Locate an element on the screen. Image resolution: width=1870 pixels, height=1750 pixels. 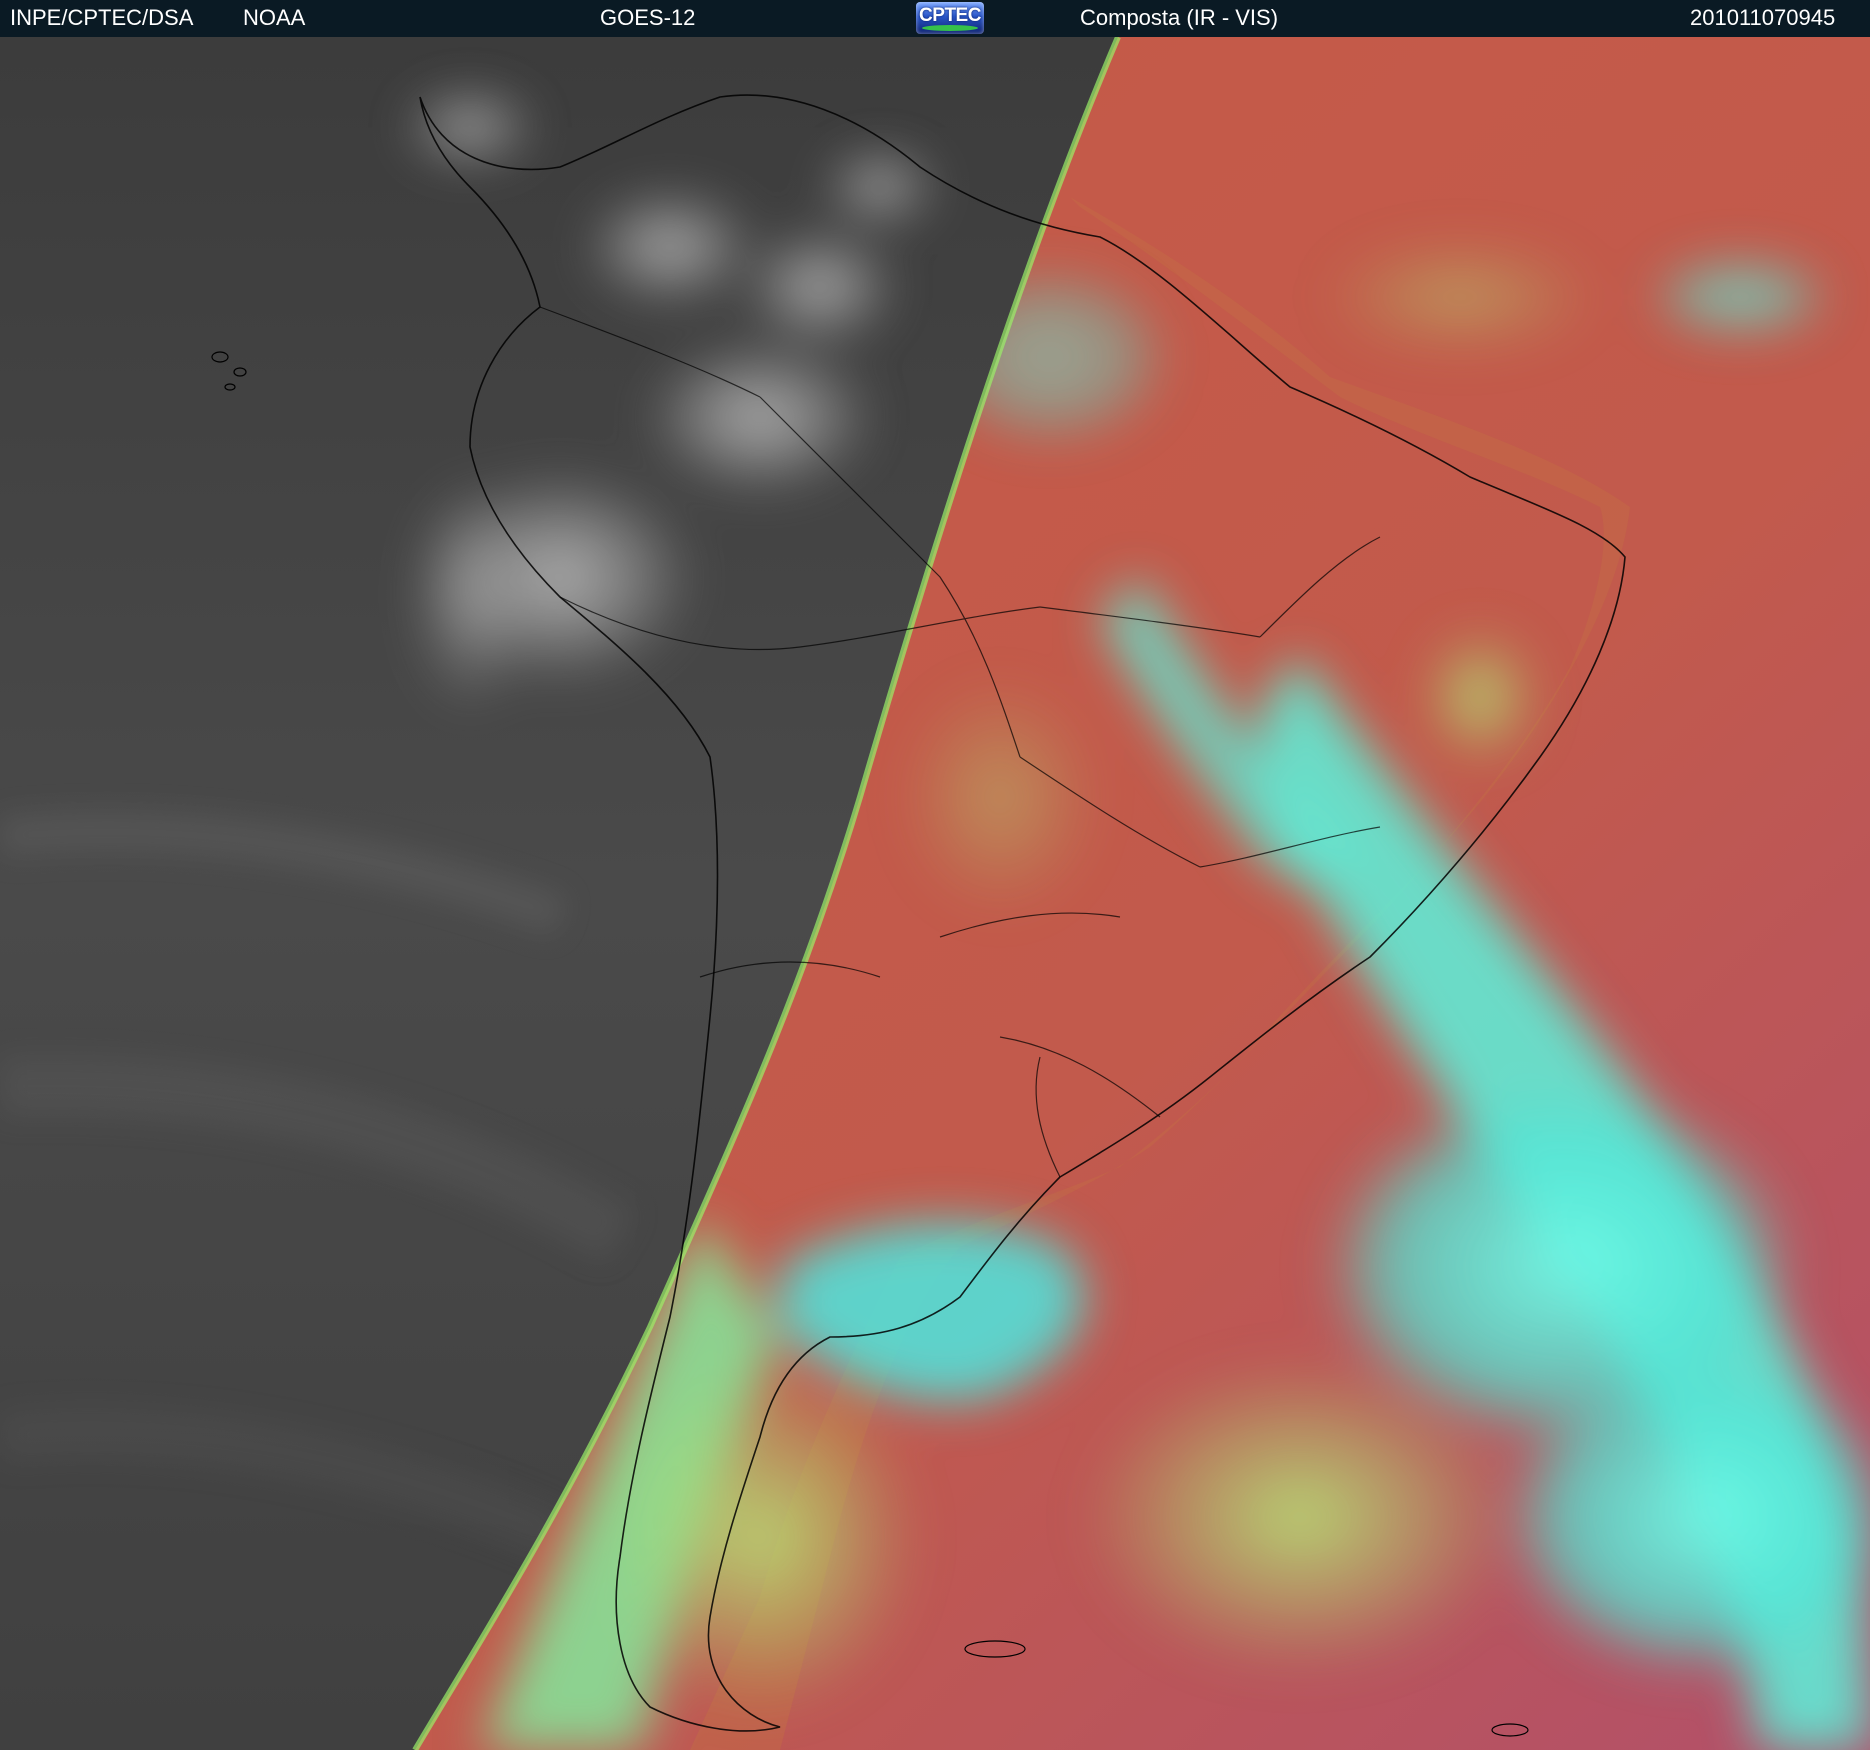
cptec-logo: CPTEC is located at coordinates (950, 18).